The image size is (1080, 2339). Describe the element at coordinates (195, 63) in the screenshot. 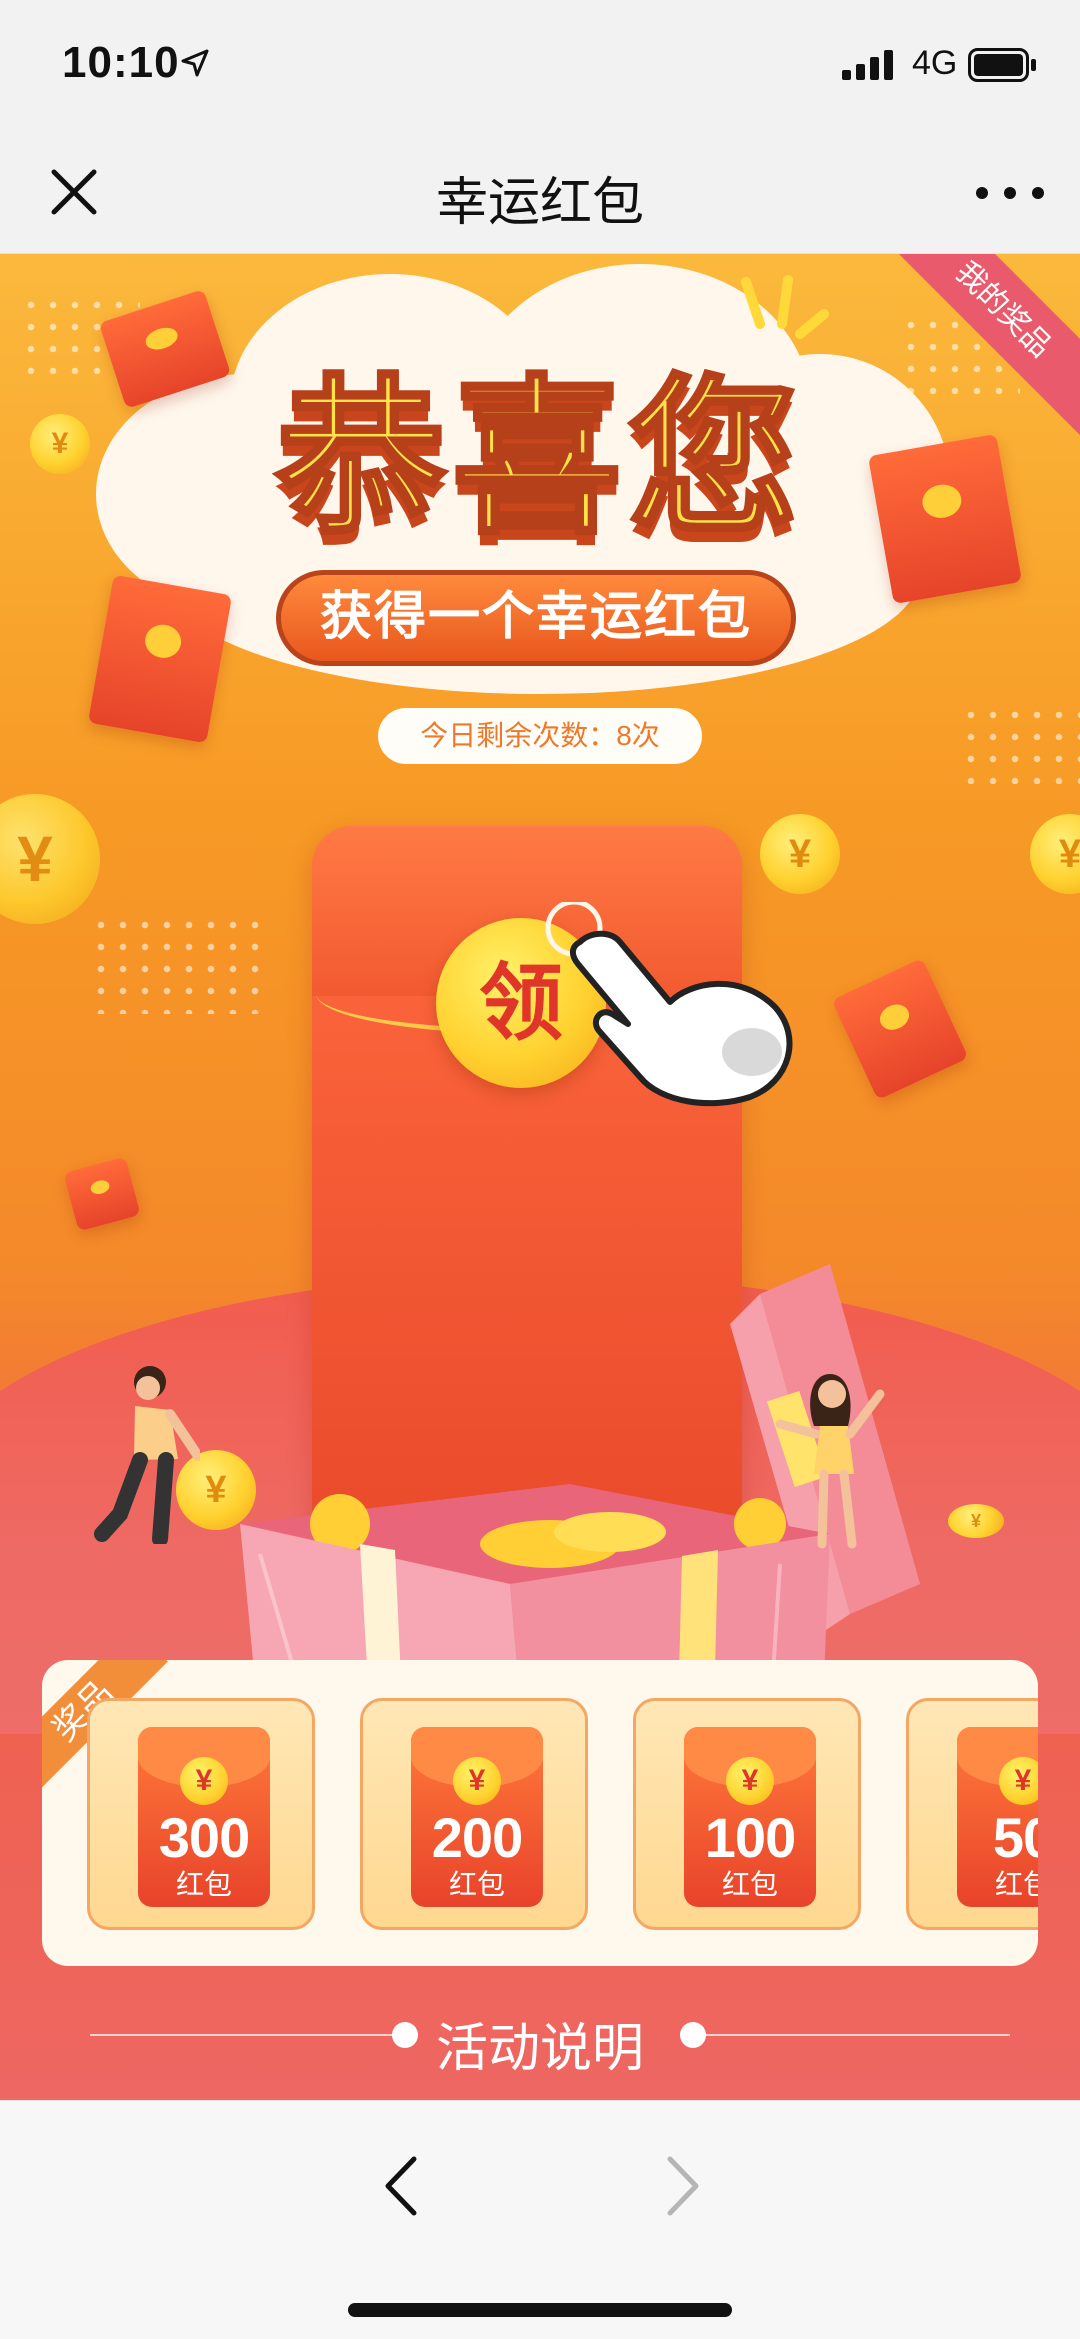

I see `location-arrow-icon` at that location.